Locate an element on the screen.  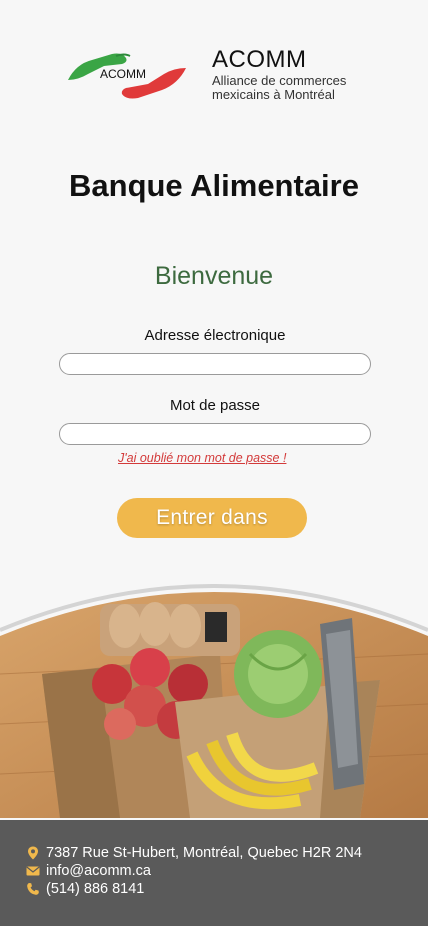
welcome-heading: Bienvenue is located at coordinates (214, 276).